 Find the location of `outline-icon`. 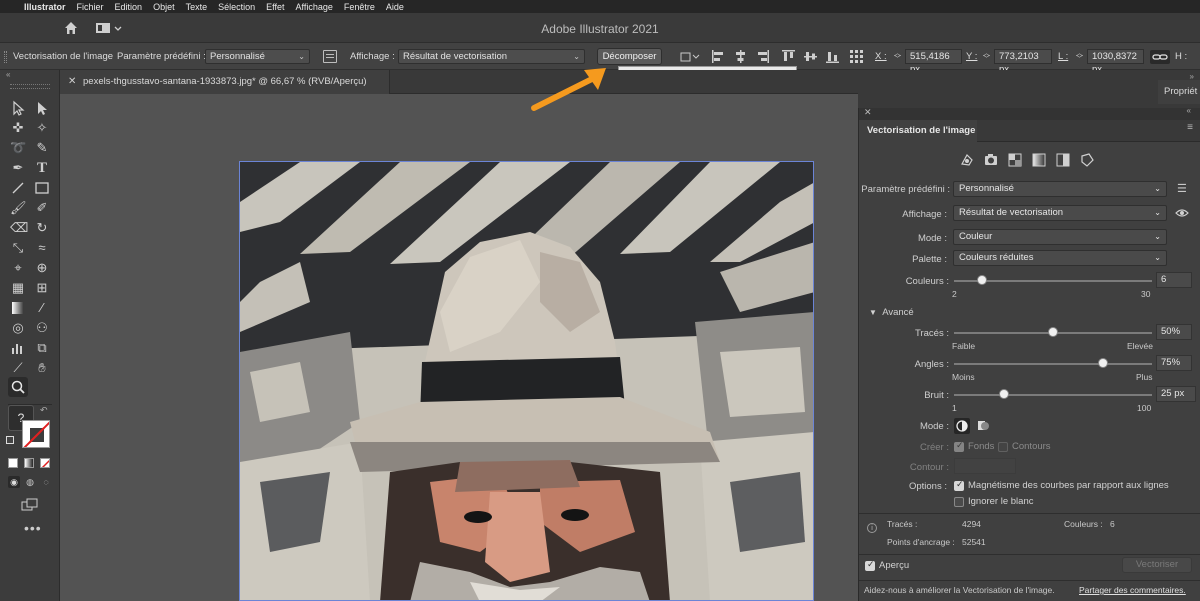

outline-icon is located at coordinates (1087, 160).